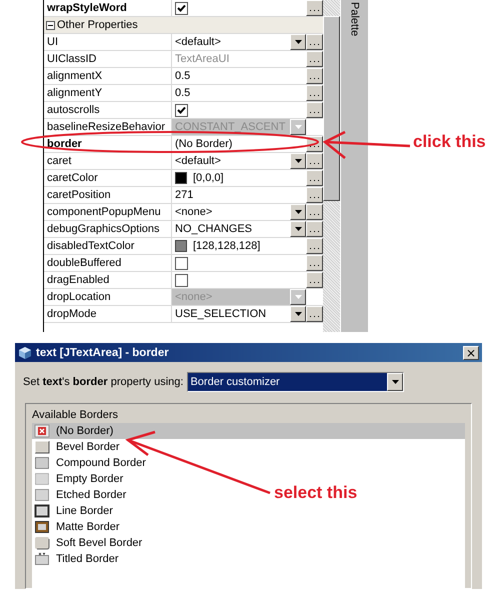  What do you see at coordinates (108, 8) in the screenshot?
I see `property-name: wrapStyleWord` at bounding box center [108, 8].